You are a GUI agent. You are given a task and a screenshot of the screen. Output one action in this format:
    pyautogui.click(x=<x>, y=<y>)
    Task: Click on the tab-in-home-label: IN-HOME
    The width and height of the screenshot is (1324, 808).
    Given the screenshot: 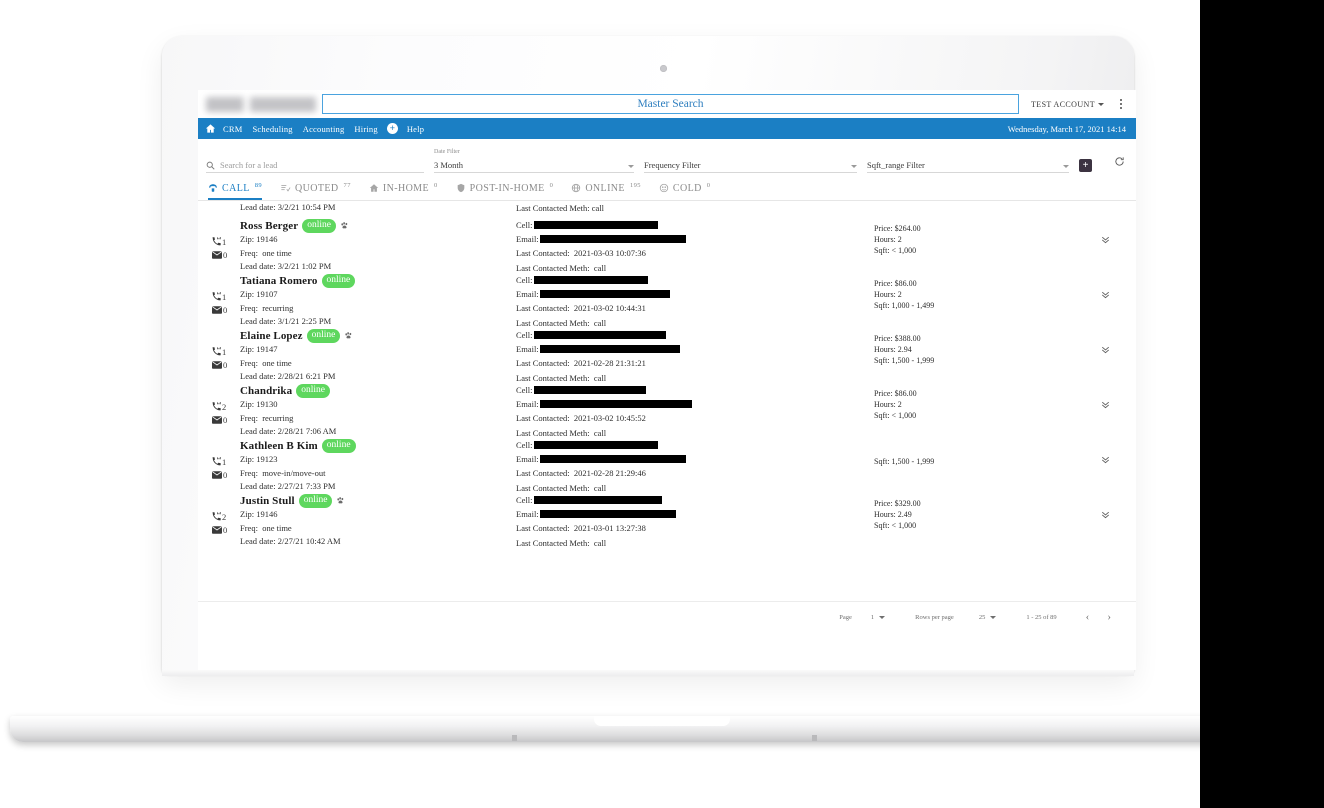 What is the action you would take?
    pyautogui.click(x=405, y=188)
    